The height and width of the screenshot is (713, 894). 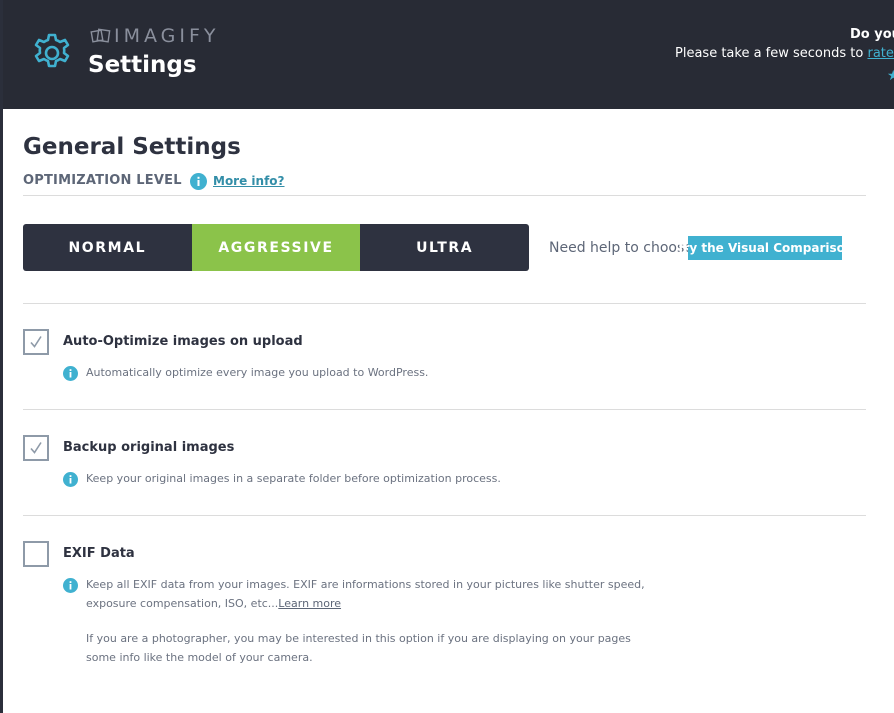 What do you see at coordinates (765, 248) in the screenshot?
I see `visual-comparison-button: Try the Visual Comparison` at bounding box center [765, 248].